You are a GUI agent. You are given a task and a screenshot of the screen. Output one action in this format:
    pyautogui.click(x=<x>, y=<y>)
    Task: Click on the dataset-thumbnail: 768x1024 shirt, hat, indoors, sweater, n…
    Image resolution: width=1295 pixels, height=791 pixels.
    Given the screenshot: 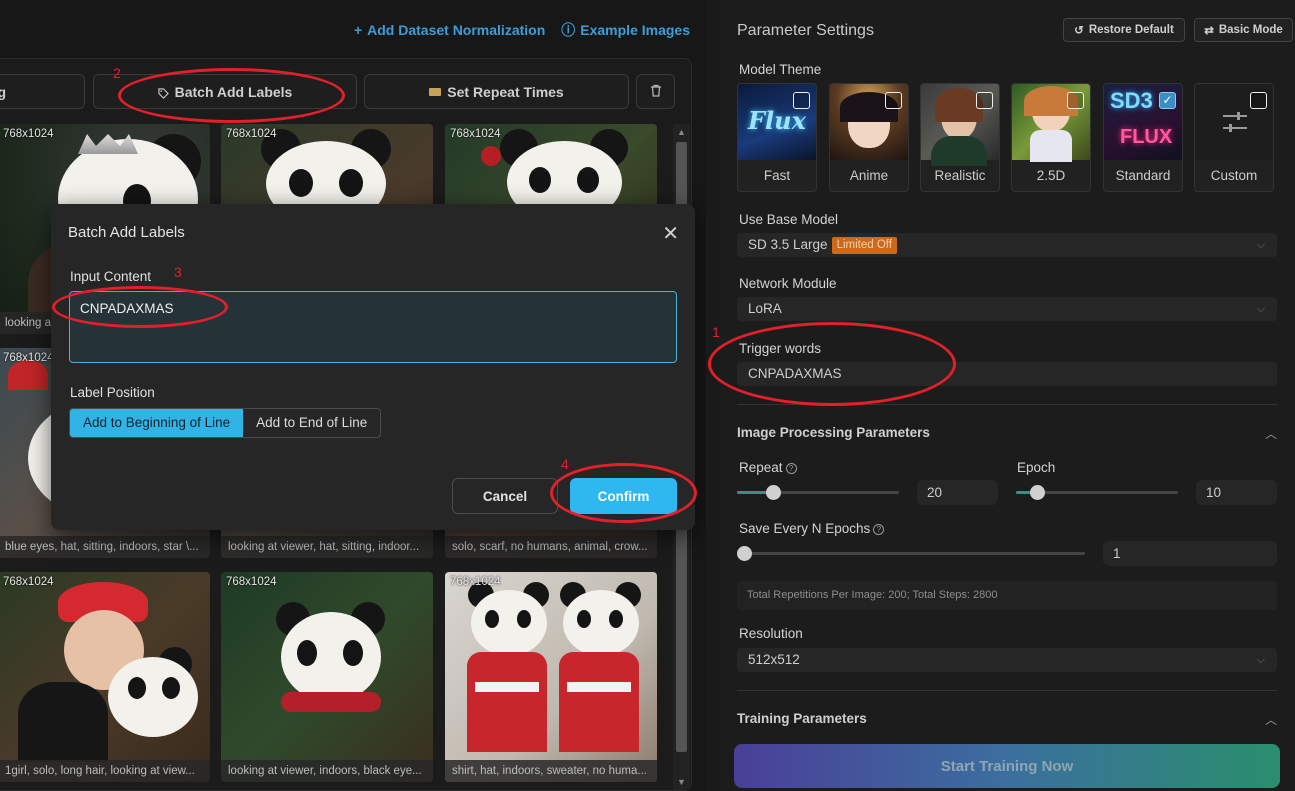 What is the action you would take?
    pyautogui.click(x=551, y=677)
    